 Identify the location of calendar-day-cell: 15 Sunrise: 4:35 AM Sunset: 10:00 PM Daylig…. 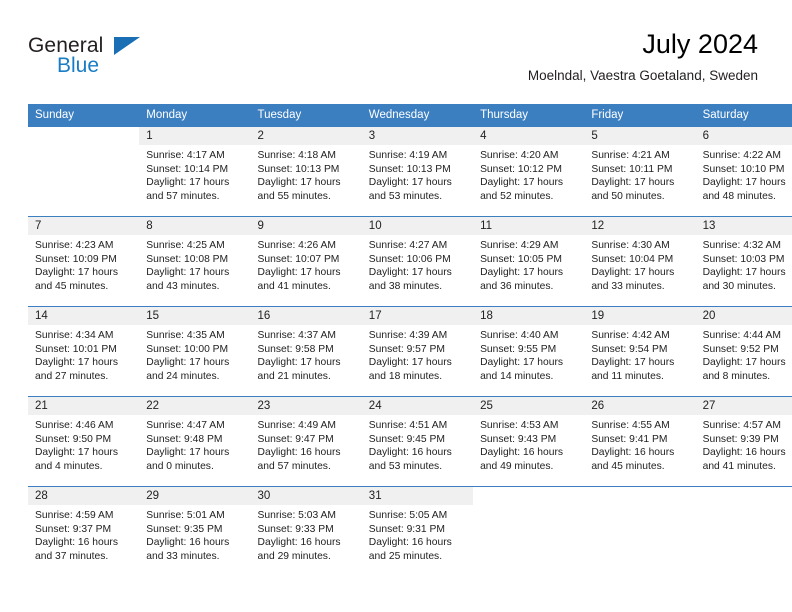
(195, 351).